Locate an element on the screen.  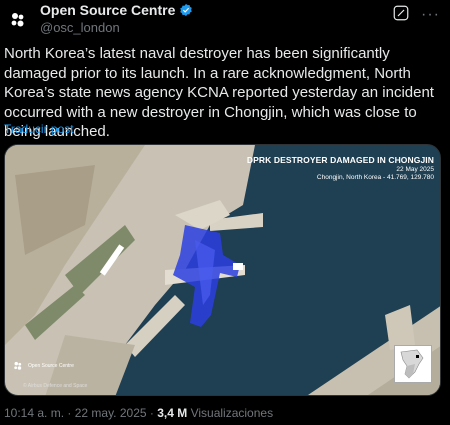
views-label: Visualizaciones is located at coordinates (232, 413).